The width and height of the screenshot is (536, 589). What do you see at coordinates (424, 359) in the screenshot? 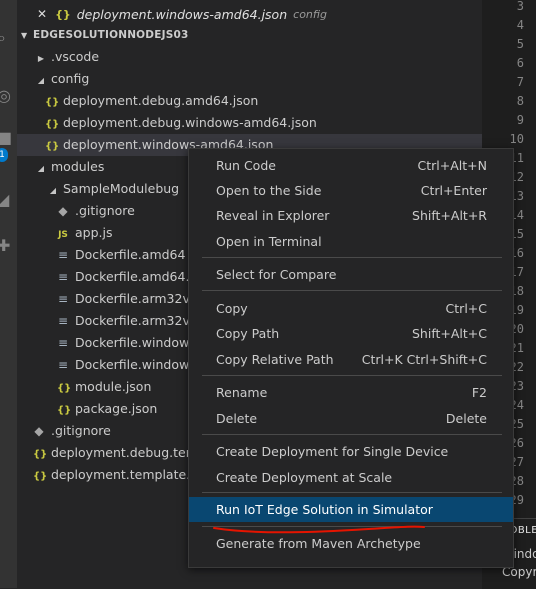
I see `menu-item-shortcut: Ctrl+K Ctrl+Shift+C` at bounding box center [424, 359].